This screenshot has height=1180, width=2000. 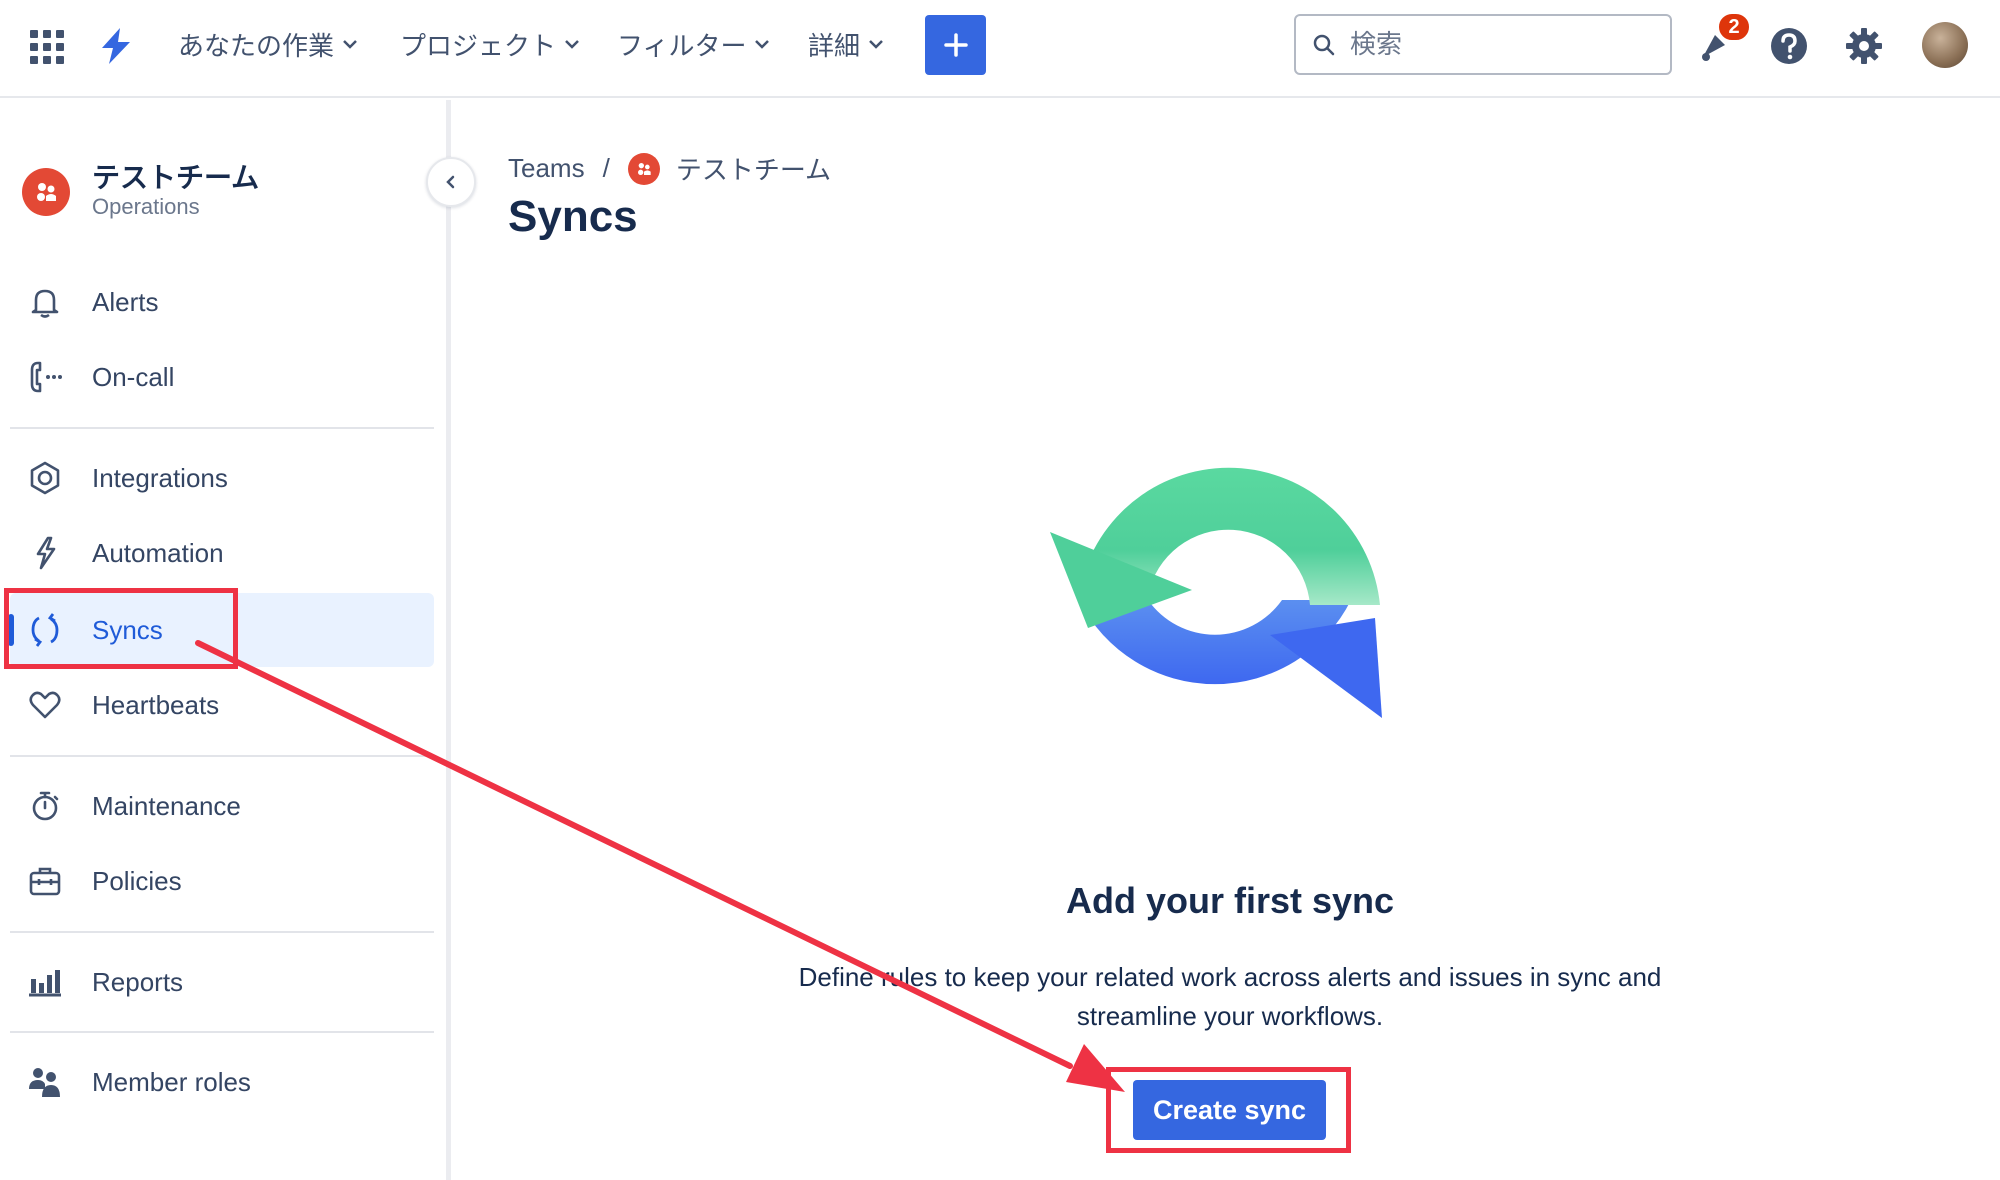 What do you see at coordinates (693, 44) in the screenshot?
I see `nav-filters: フィルター` at bounding box center [693, 44].